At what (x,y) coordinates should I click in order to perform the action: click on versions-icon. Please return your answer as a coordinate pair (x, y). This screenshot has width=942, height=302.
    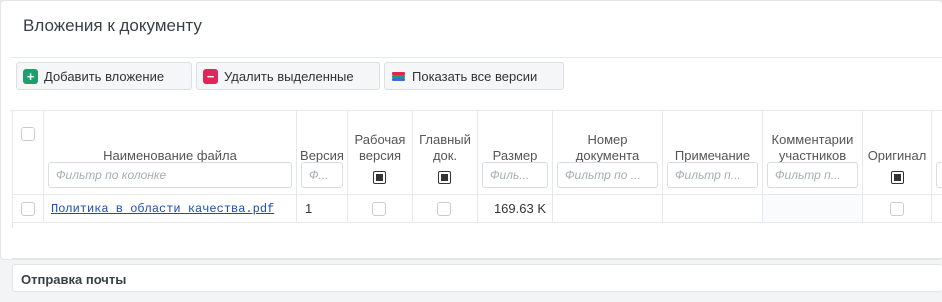
    Looking at the image, I should click on (398, 76).